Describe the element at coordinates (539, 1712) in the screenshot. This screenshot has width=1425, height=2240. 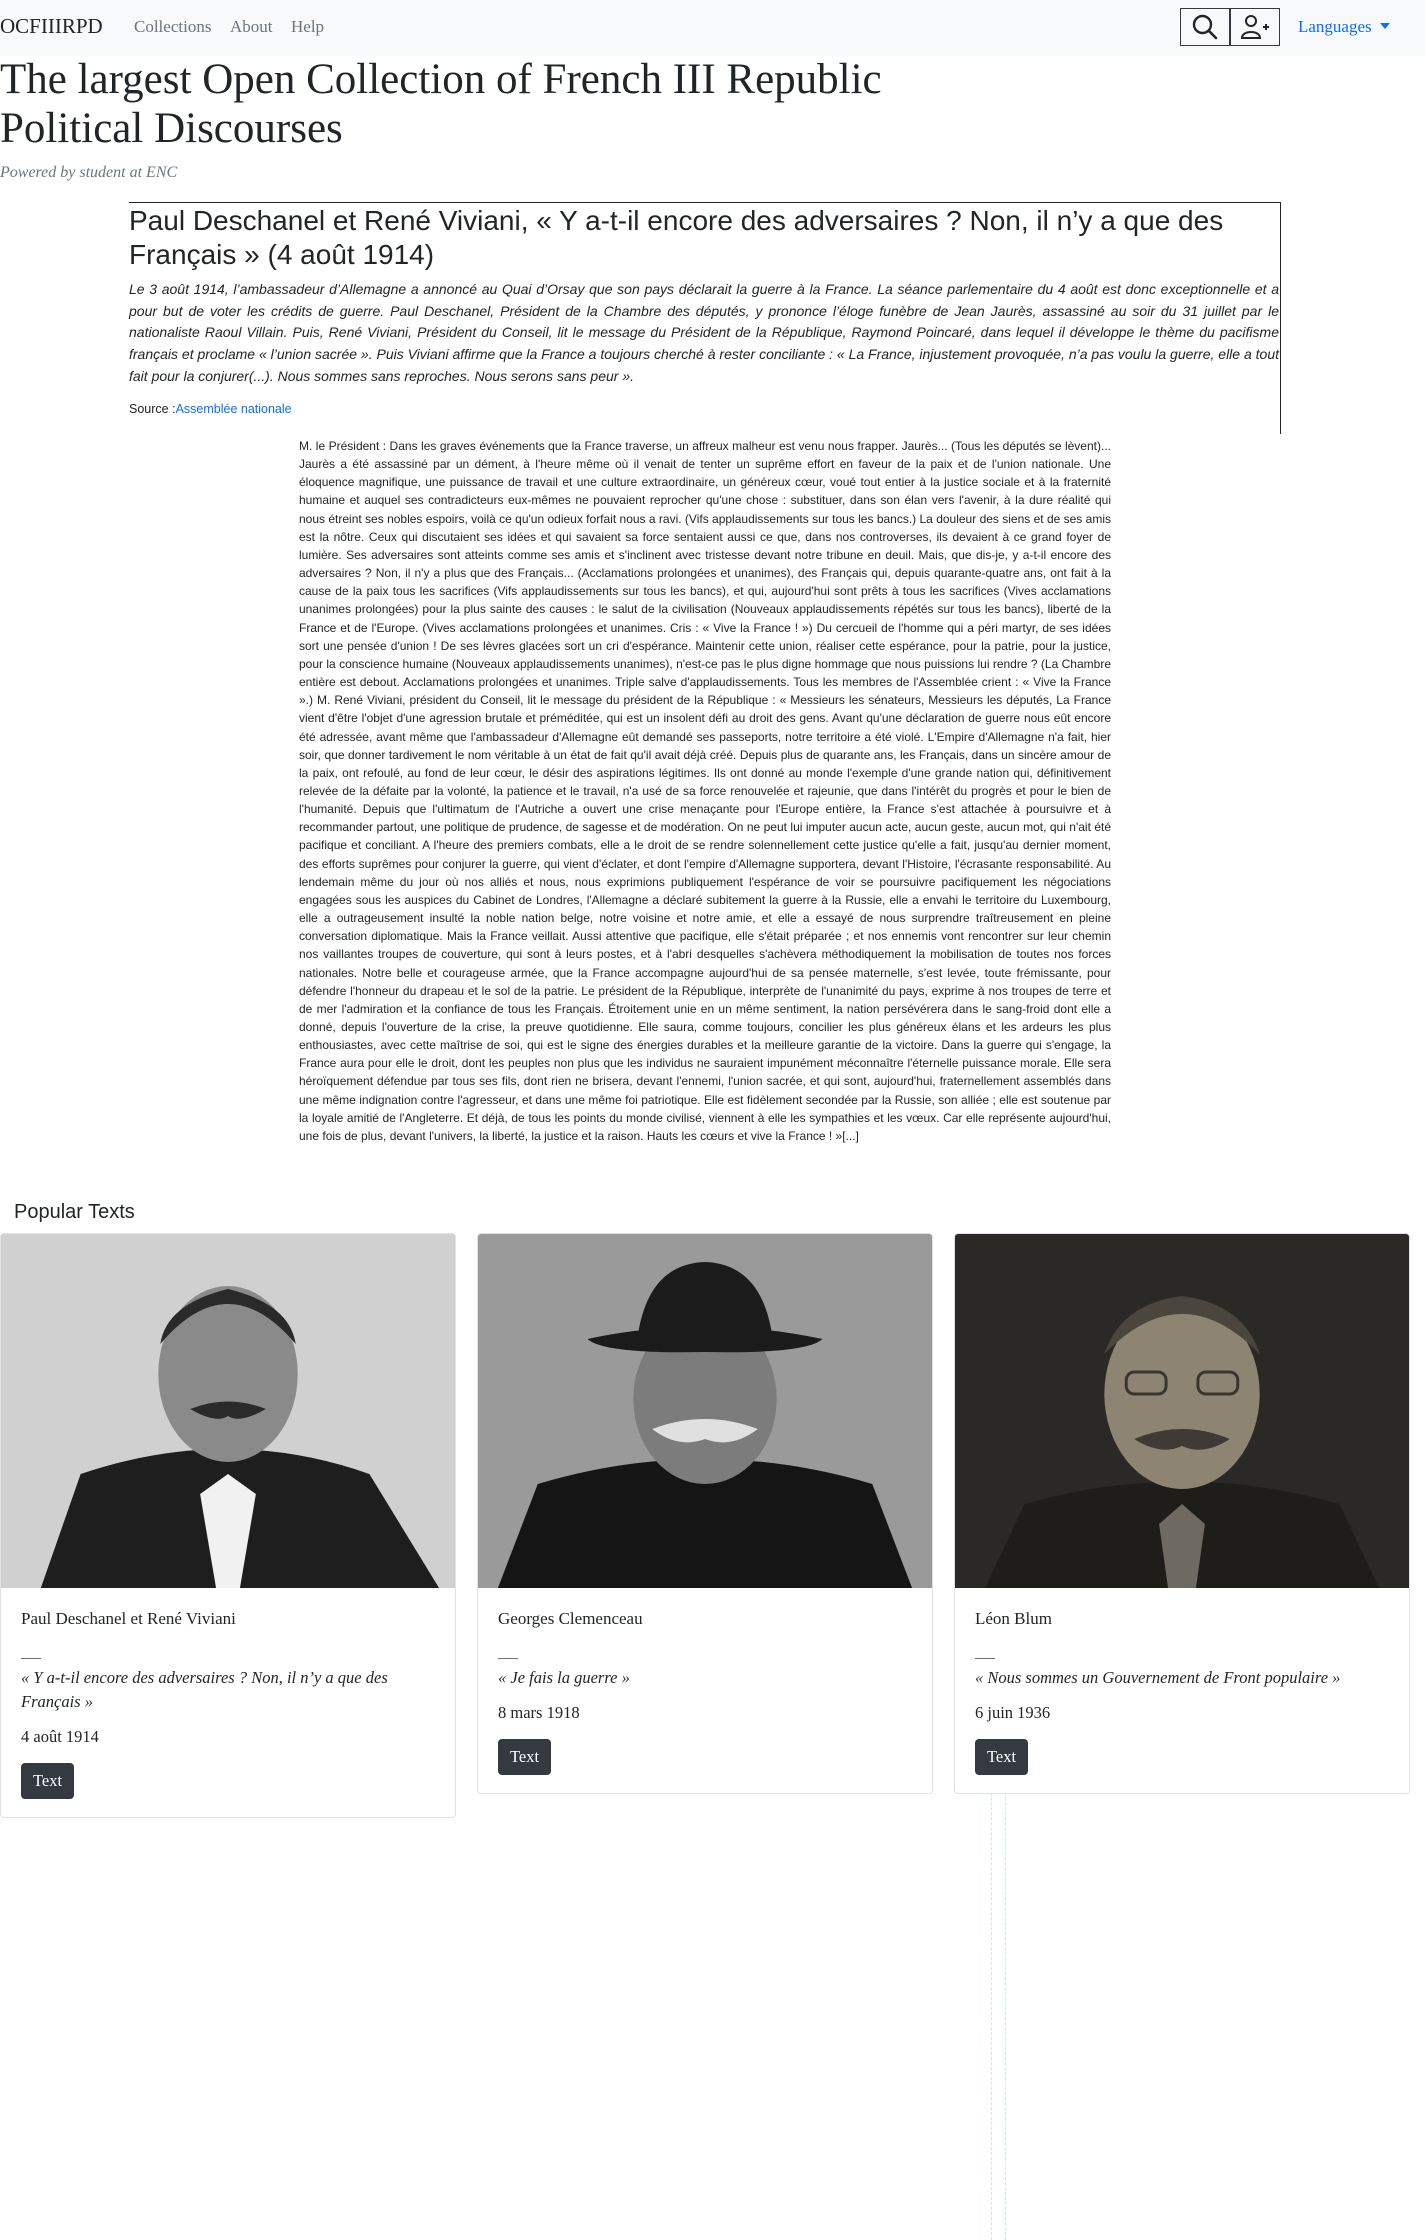
I see `card-date: 8 mars 1918` at that location.